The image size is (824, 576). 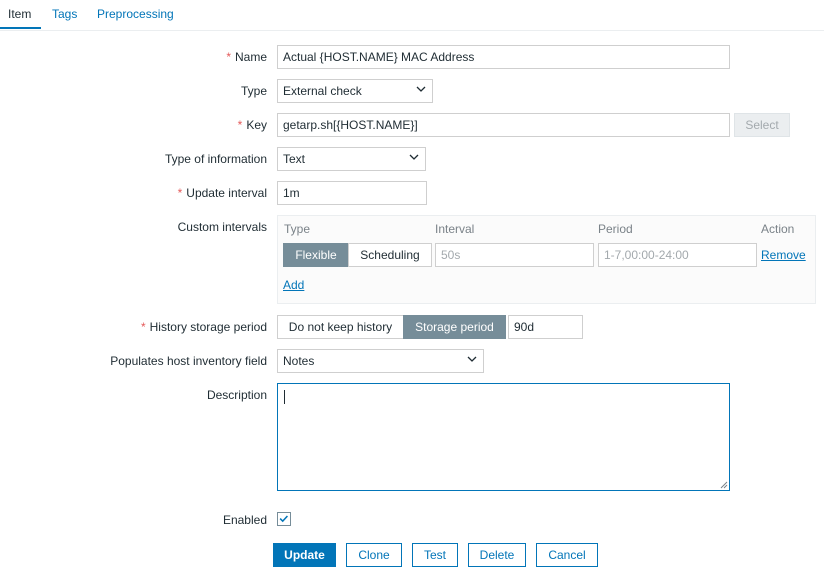 I want to click on description-label: Description, so click(x=237, y=395).